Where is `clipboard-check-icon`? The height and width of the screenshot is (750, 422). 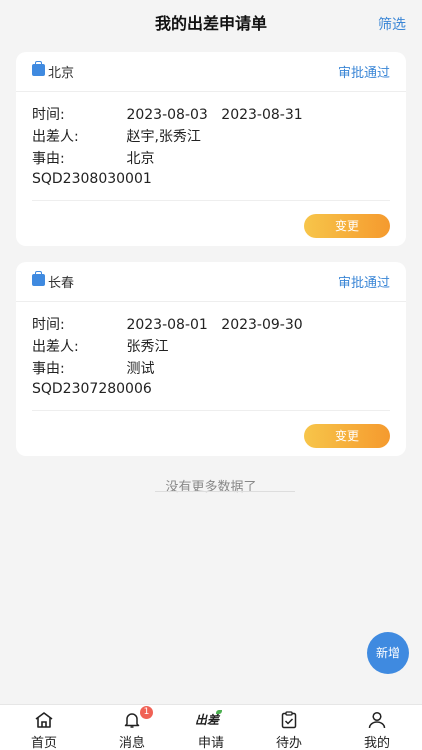
clipboard-check-icon is located at coordinates (289, 720).